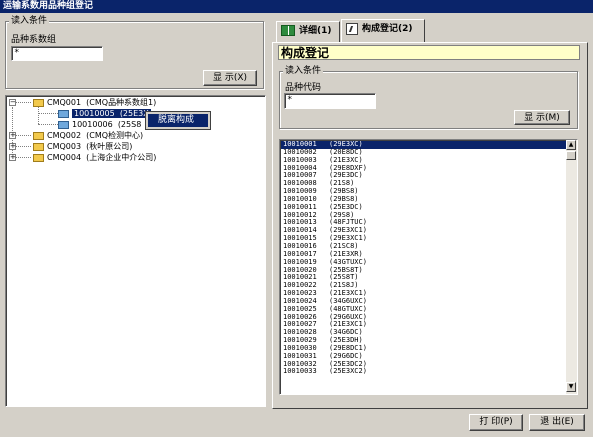  Describe the element at coordinates (423, 277) in the screenshot. I see `list-item: 10010021 (25S8T)` at that location.